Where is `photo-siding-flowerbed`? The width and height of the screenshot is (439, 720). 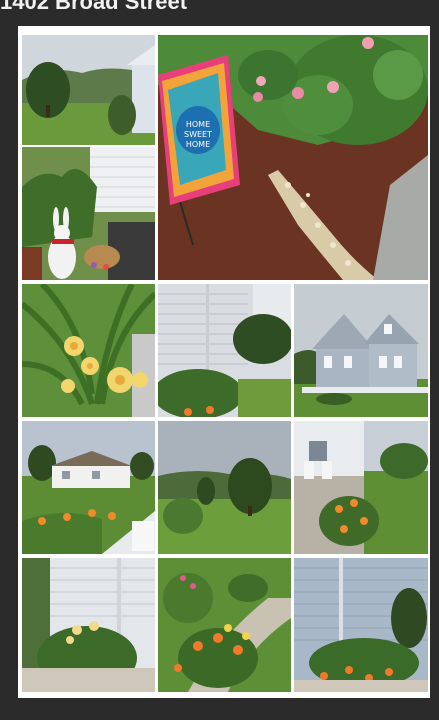
photo-siding-flowerbed is located at coordinates (361, 625).